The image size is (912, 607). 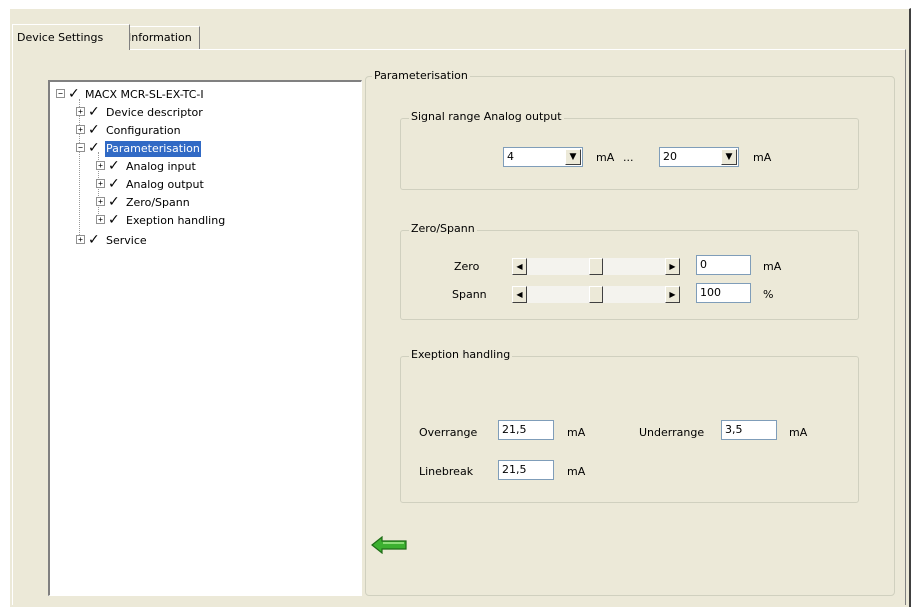 I want to click on tree-node-label: Device descriptor, so click(x=154, y=112).